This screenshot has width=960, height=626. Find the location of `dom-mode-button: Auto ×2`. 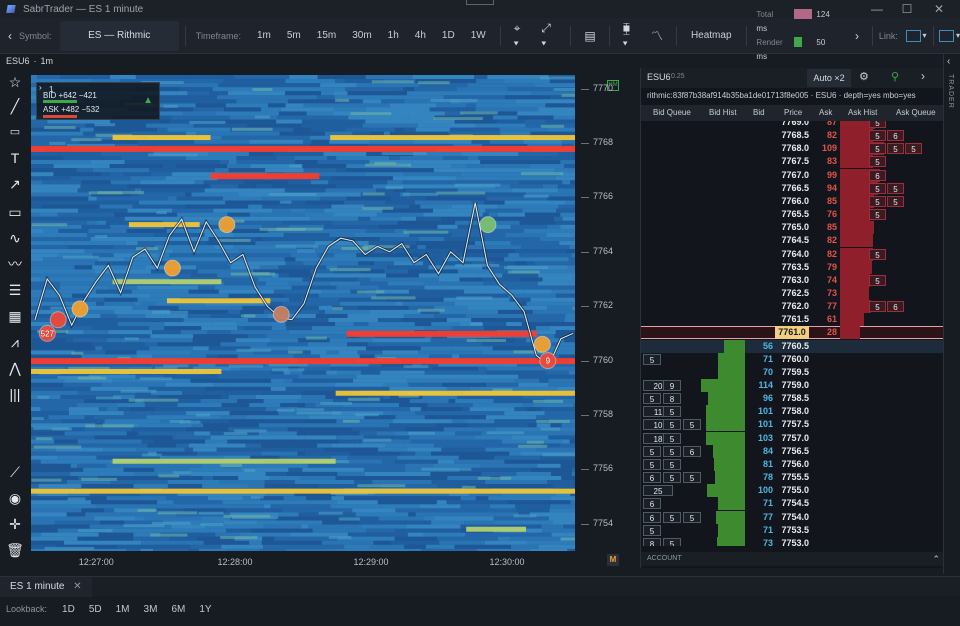

dom-mode-button: Auto ×2 is located at coordinates (829, 78).